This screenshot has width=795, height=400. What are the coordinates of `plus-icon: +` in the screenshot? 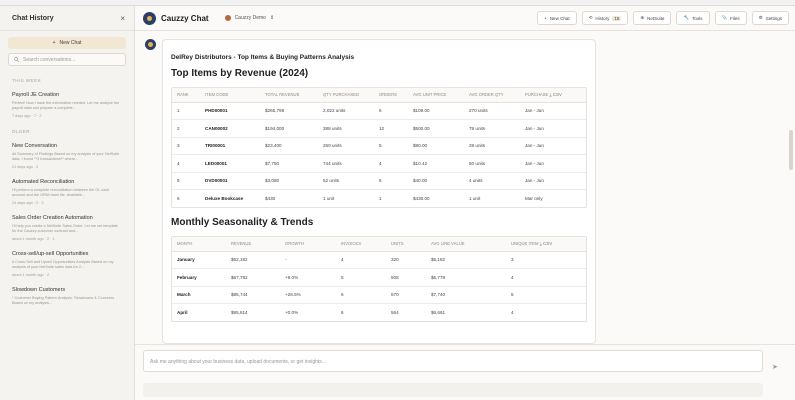 It's located at (54, 43).